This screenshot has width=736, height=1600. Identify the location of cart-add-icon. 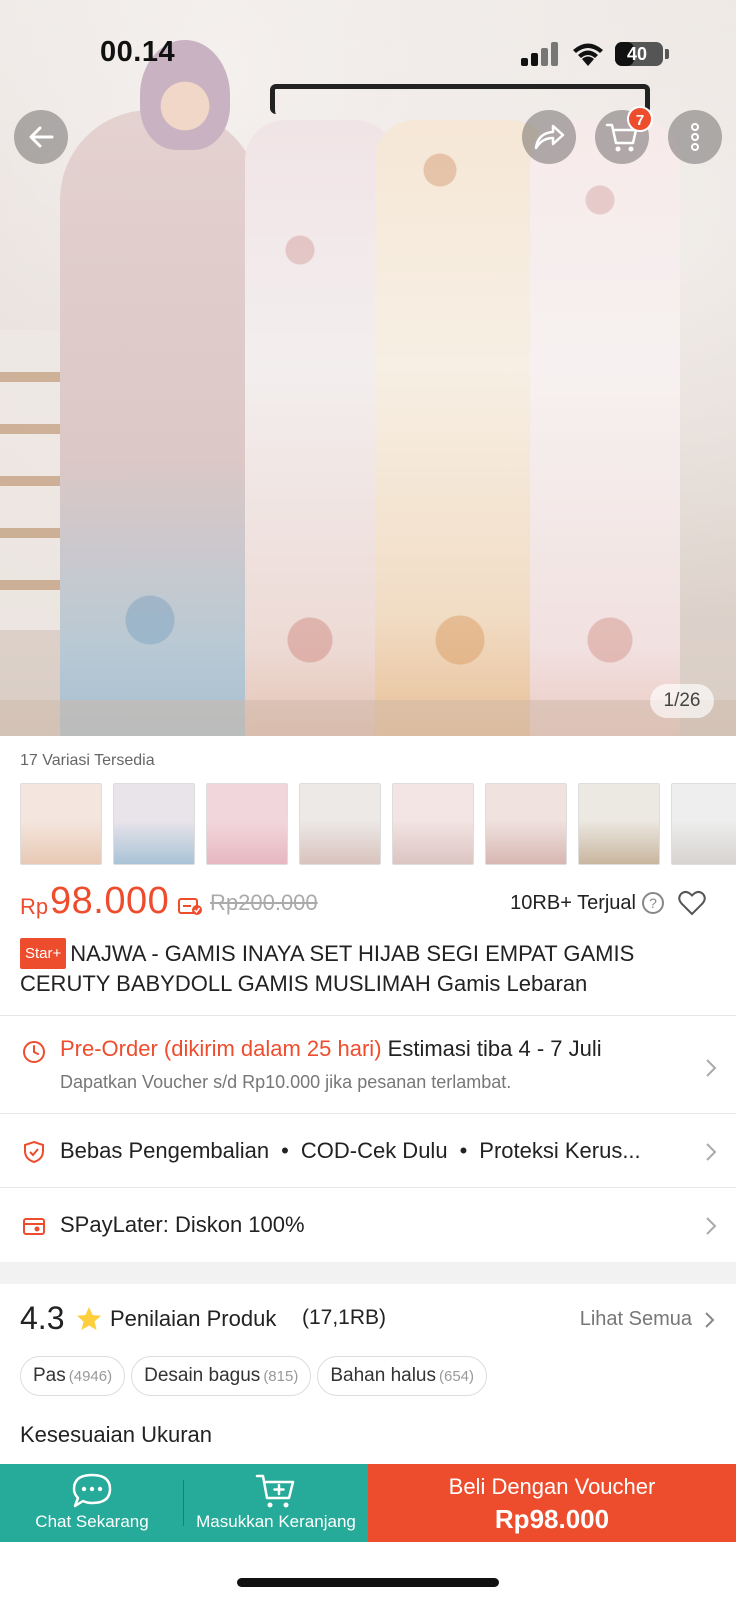
(275, 1491).